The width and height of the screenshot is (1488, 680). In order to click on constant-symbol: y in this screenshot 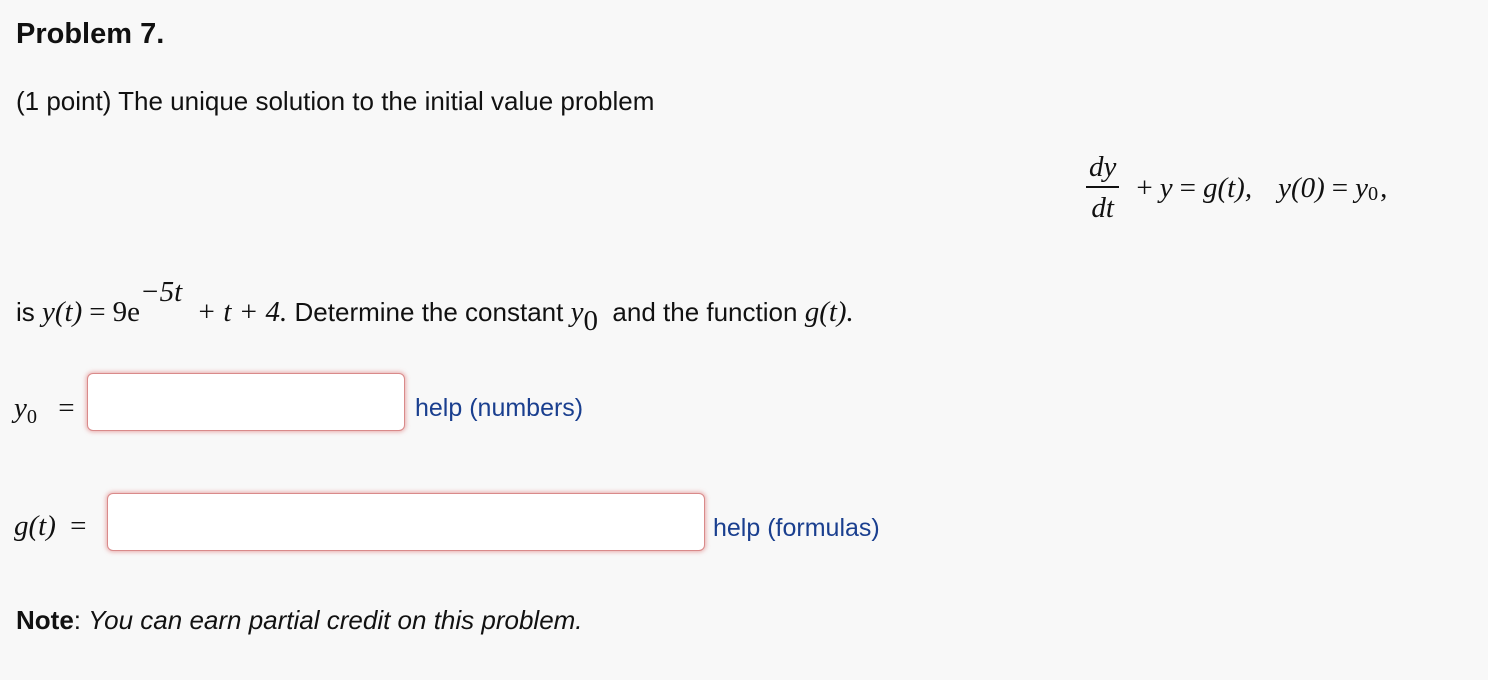, I will do `click(577, 312)`.